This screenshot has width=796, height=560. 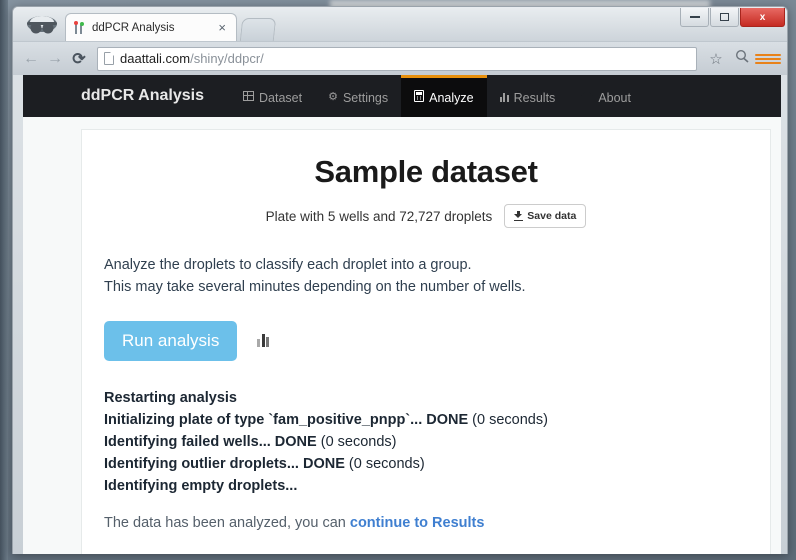 What do you see at coordinates (417, 523) in the screenshot?
I see `continue-to-results-link: continue to Results` at bounding box center [417, 523].